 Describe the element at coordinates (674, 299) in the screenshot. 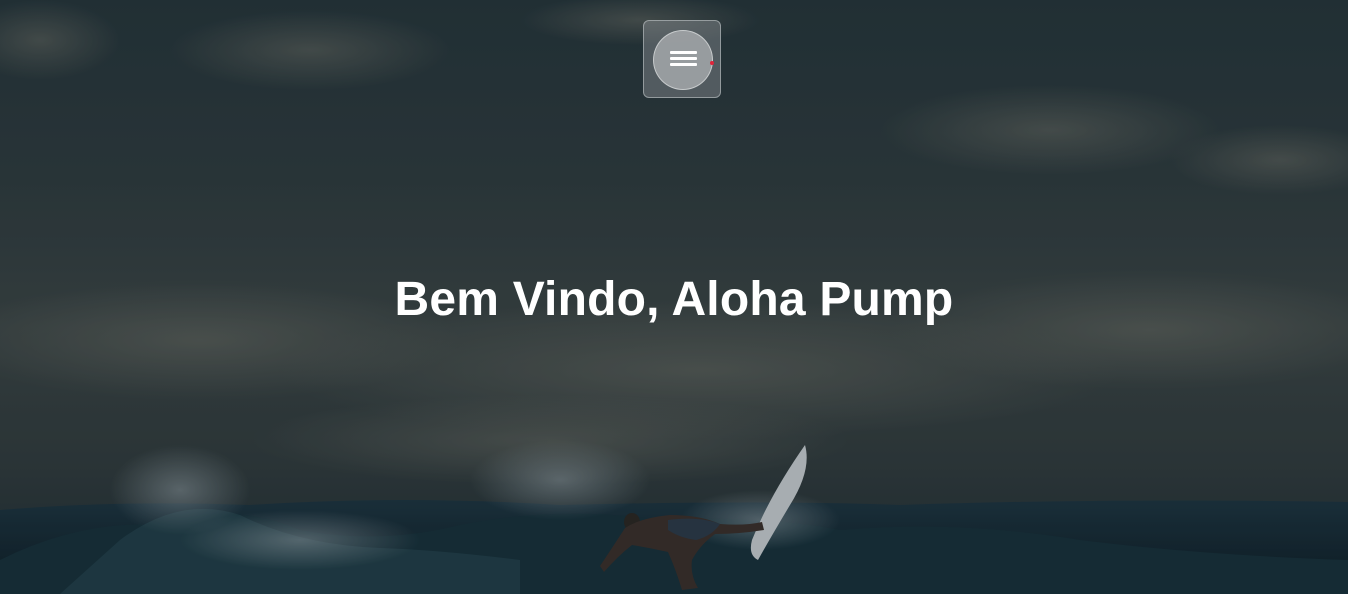

I see `hero-headline: Bem Vindo, Aloha Pump` at that location.